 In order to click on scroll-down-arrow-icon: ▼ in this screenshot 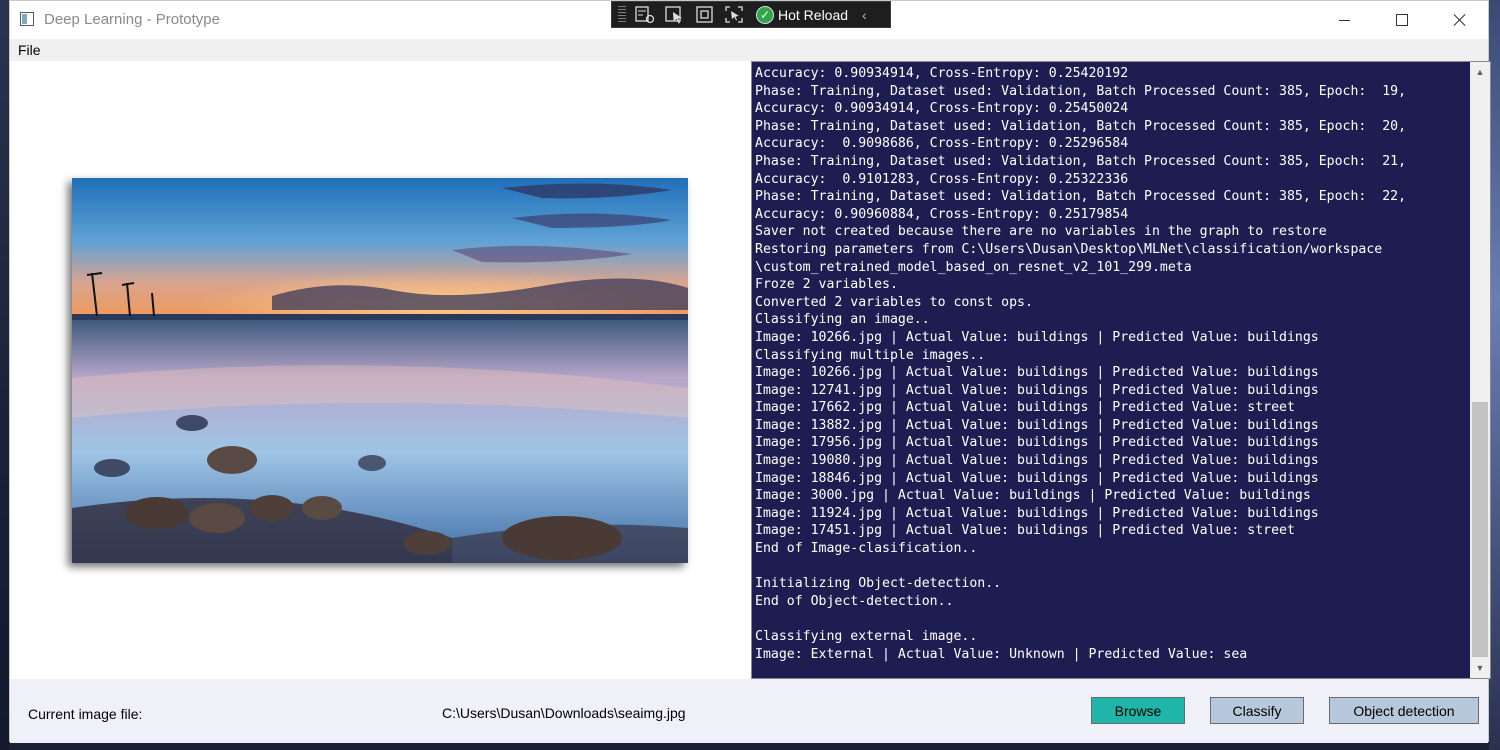, I will do `click(1480, 668)`.